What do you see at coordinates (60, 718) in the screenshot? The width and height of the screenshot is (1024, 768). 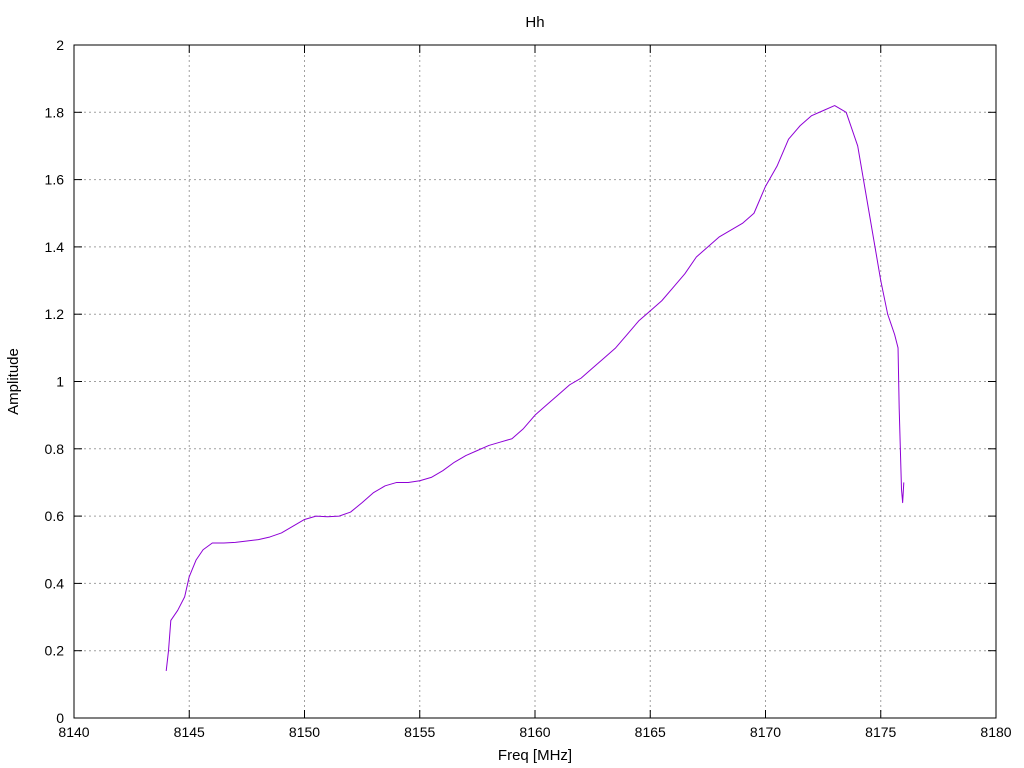 I see `y-tick-label: 0` at bounding box center [60, 718].